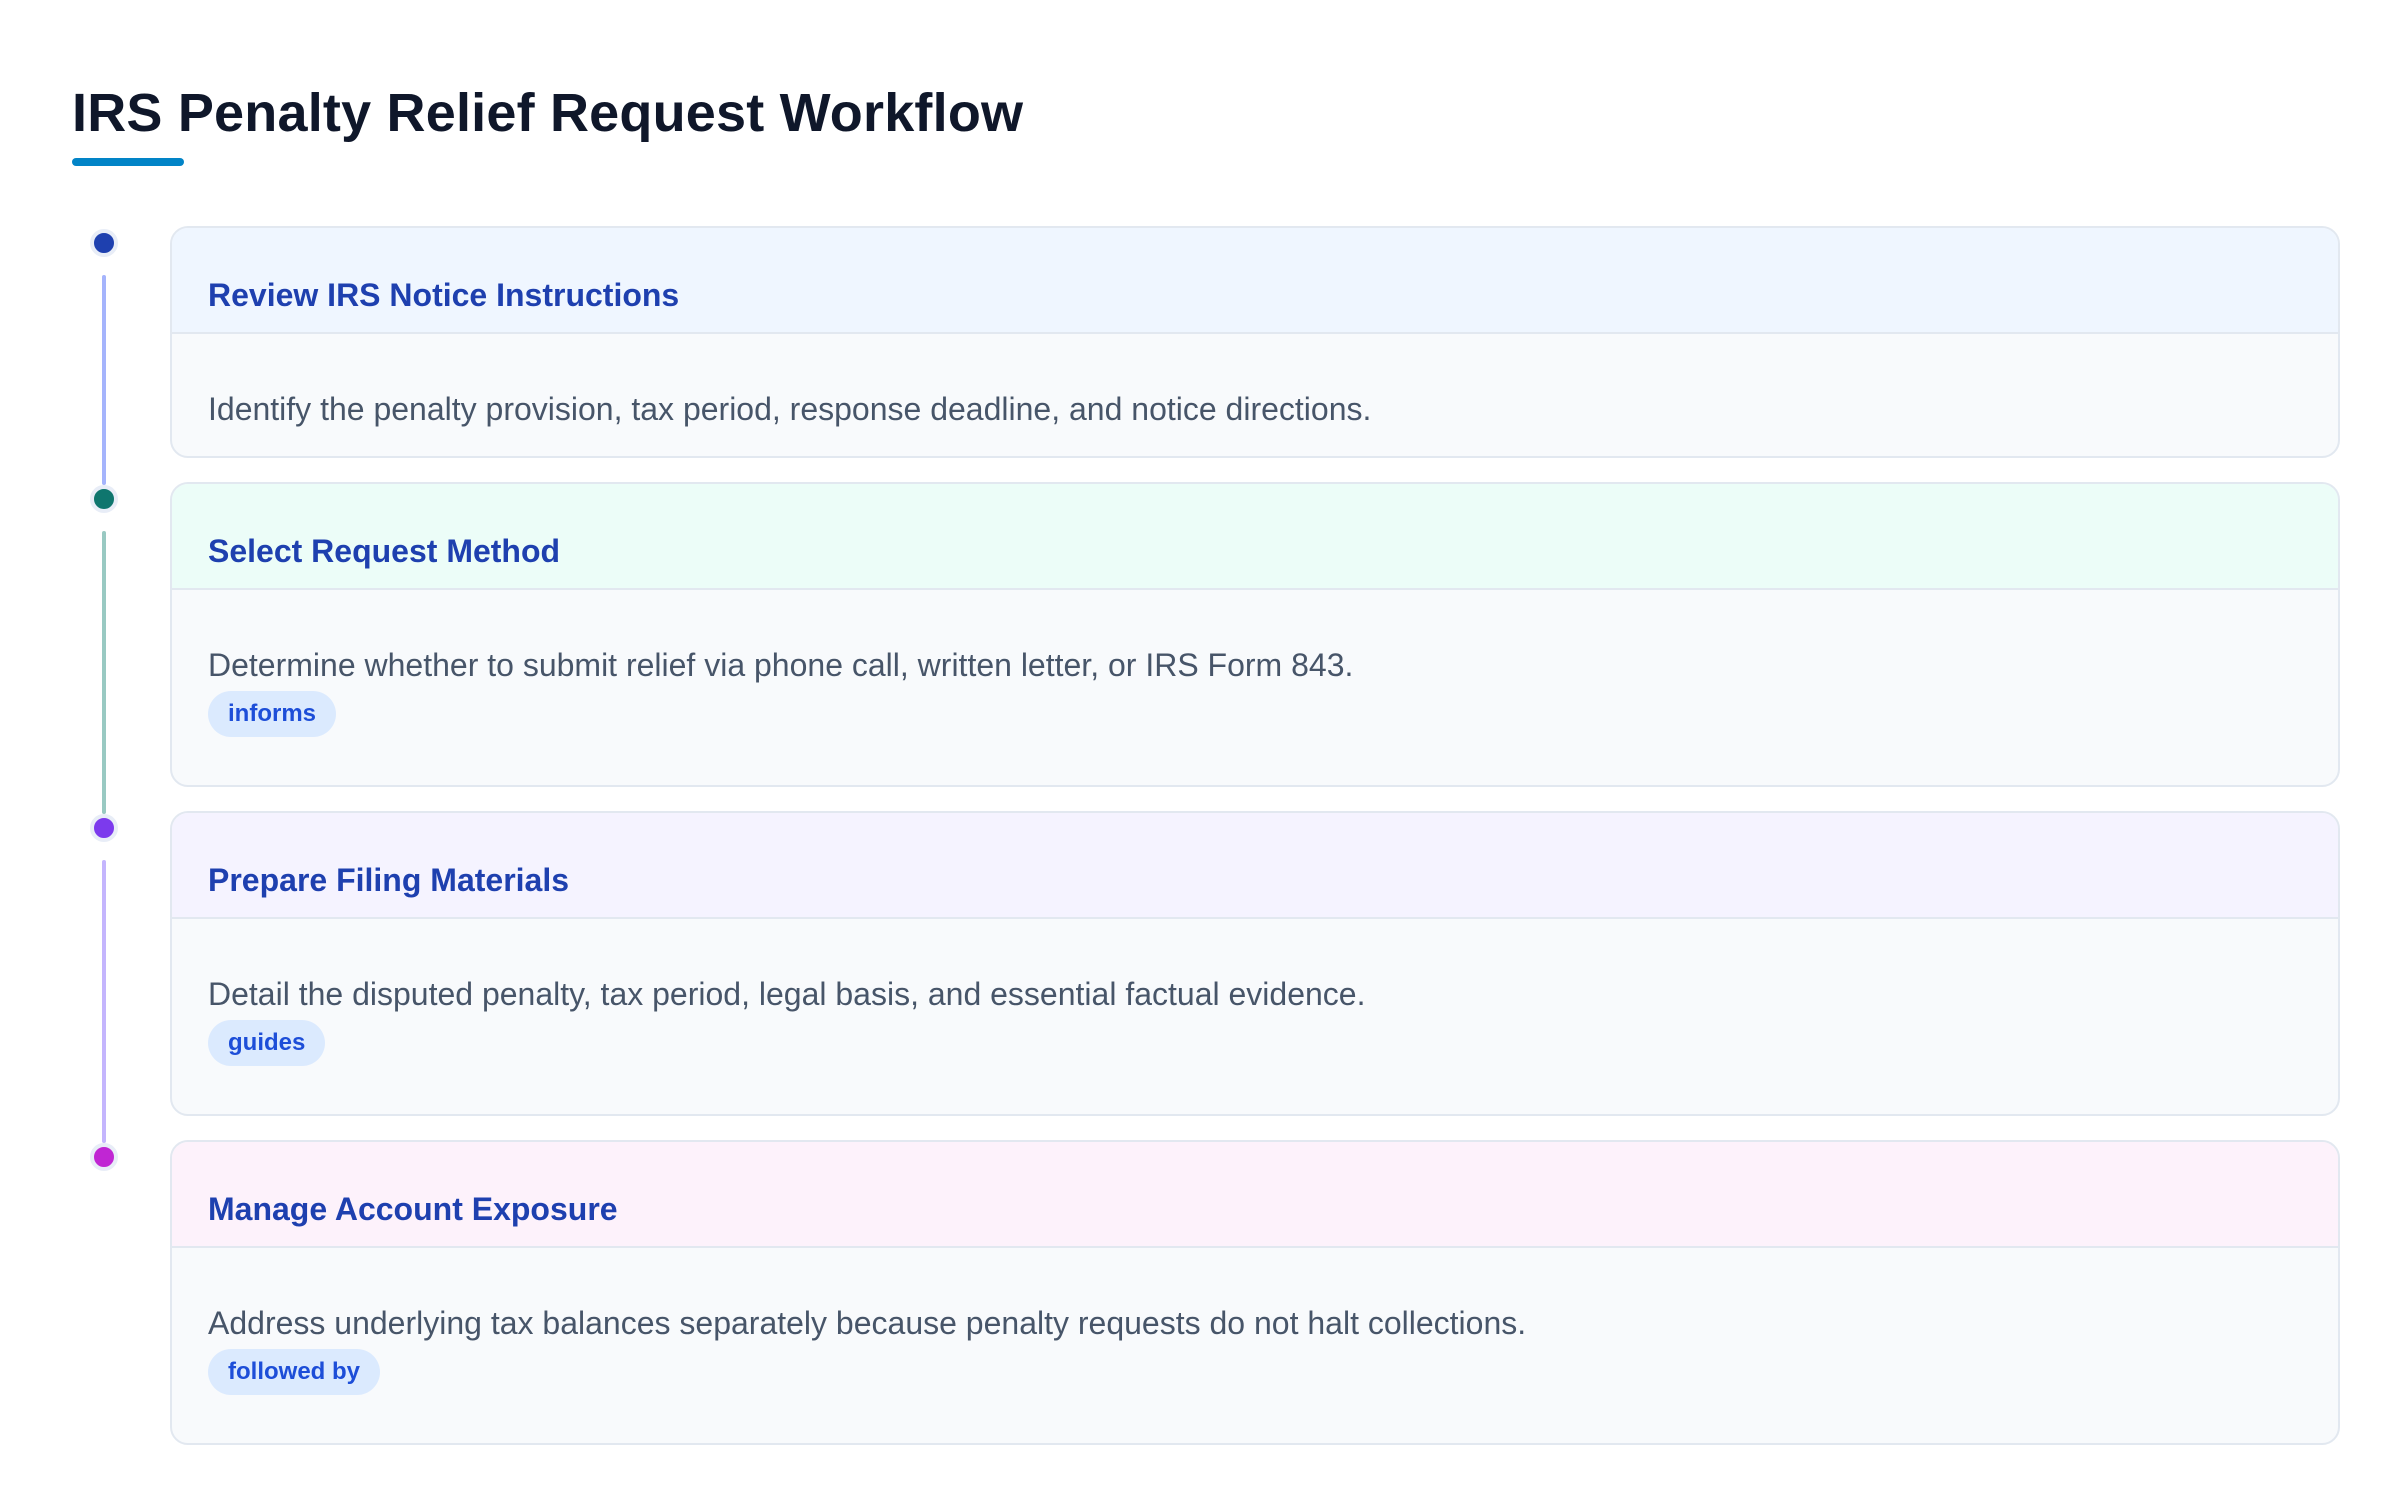 The height and width of the screenshot is (1504, 2400). Describe the element at coordinates (444, 295) in the screenshot. I see `step-title: Review IRS Notice Instructions` at that location.